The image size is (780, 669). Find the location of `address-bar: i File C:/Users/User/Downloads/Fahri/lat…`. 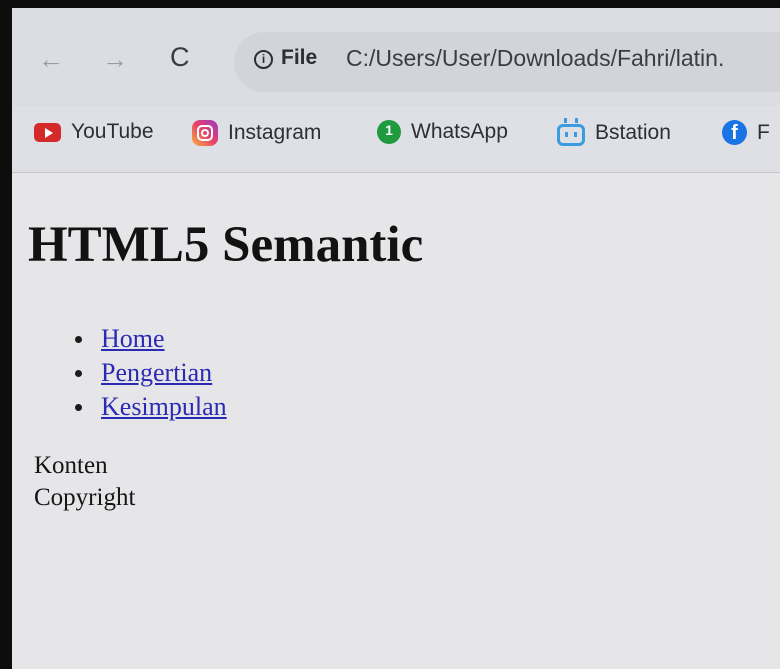

address-bar: i File C:/Users/User/Downloads/Fahri/lat… is located at coordinates (507, 62).